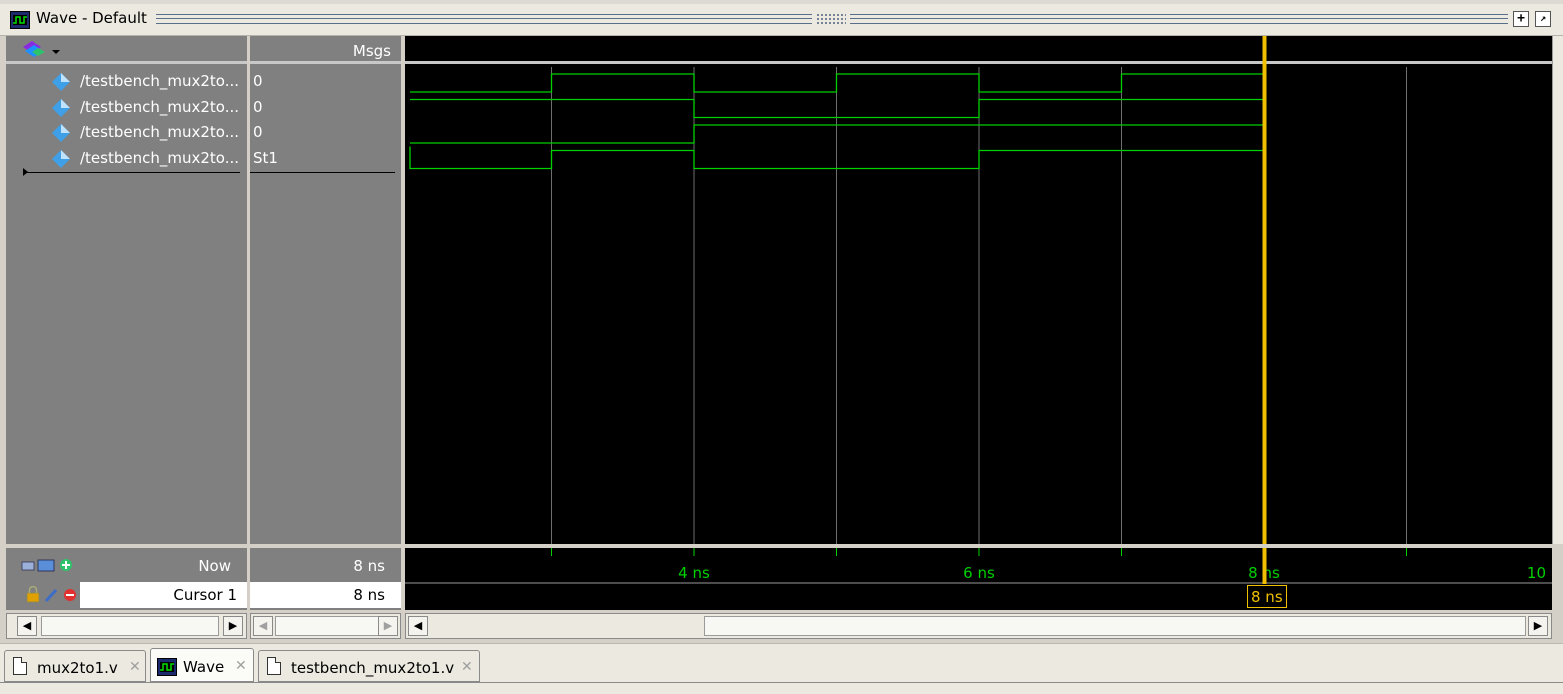 Image resolution: width=1563 pixels, height=694 pixels. What do you see at coordinates (42, 50) in the screenshot?
I see `add-signal-dropdown-icon` at bounding box center [42, 50].